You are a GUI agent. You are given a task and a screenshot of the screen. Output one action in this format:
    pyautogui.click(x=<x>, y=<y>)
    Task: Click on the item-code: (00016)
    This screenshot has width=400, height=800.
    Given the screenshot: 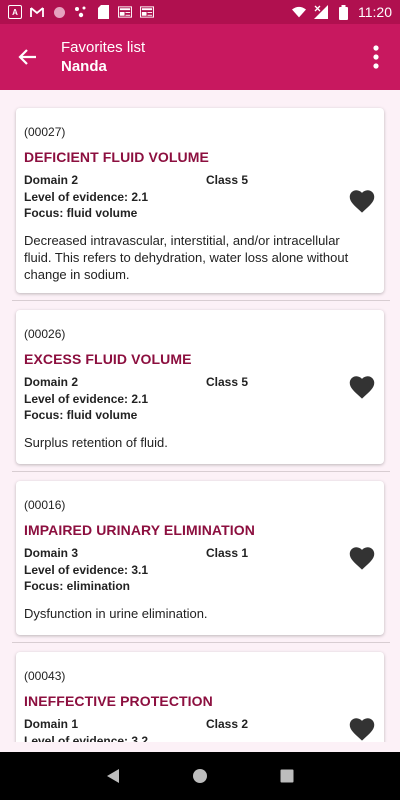 What is the action you would take?
    pyautogui.click(x=45, y=505)
    